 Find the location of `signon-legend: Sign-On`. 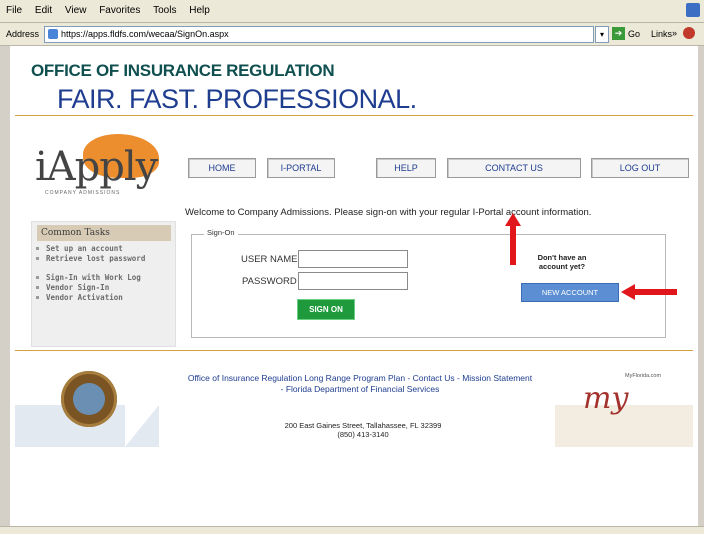

signon-legend: Sign-On is located at coordinates (221, 232).